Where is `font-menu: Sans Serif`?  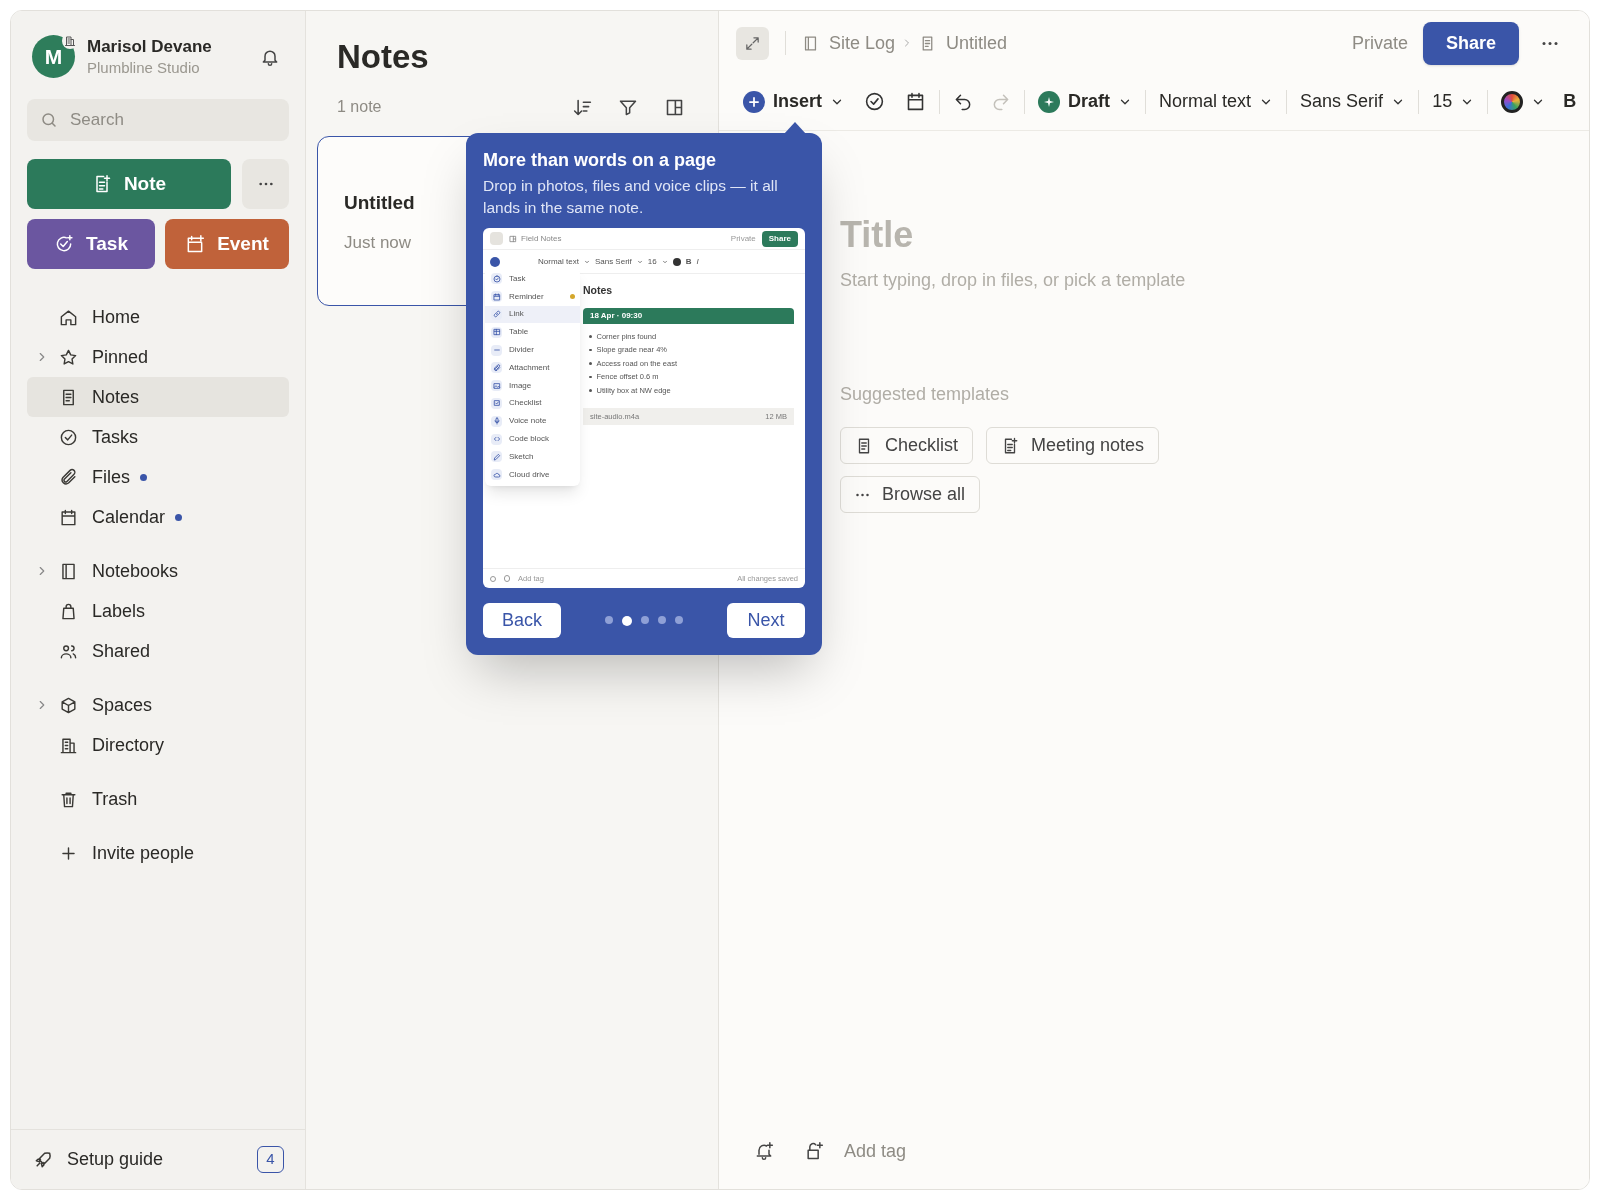
font-menu: Sans Serif is located at coordinates (1353, 101).